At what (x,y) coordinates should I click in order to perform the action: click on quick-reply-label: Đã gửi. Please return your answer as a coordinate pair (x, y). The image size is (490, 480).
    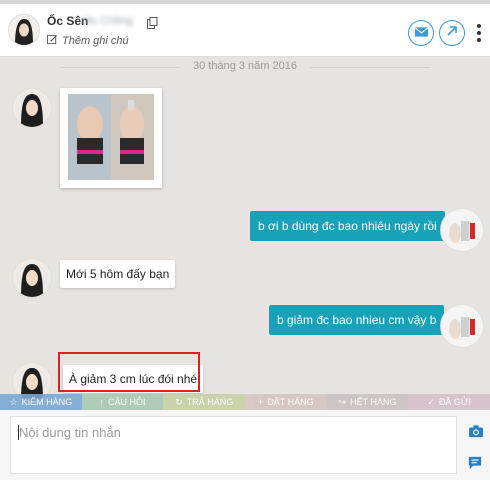
    Looking at the image, I should click on (455, 402).